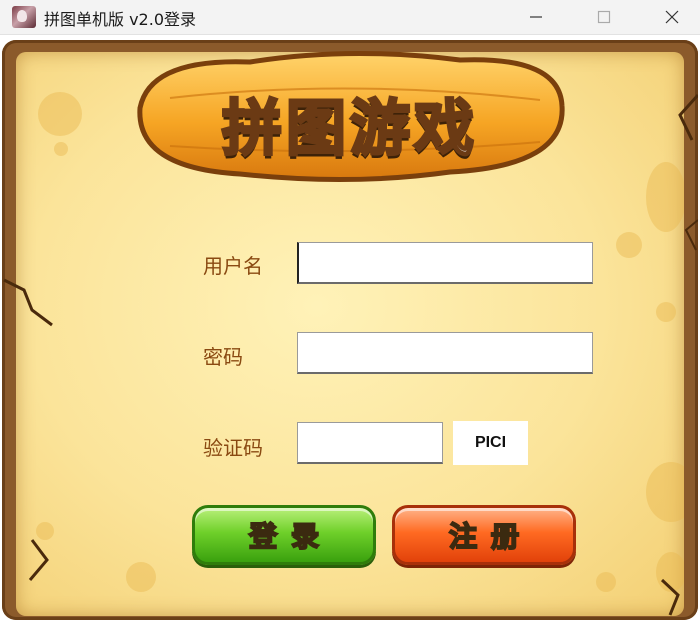 The width and height of the screenshot is (700, 620). Describe the element at coordinates (445, 353) in the screenshot. I see `password-input` at that location.